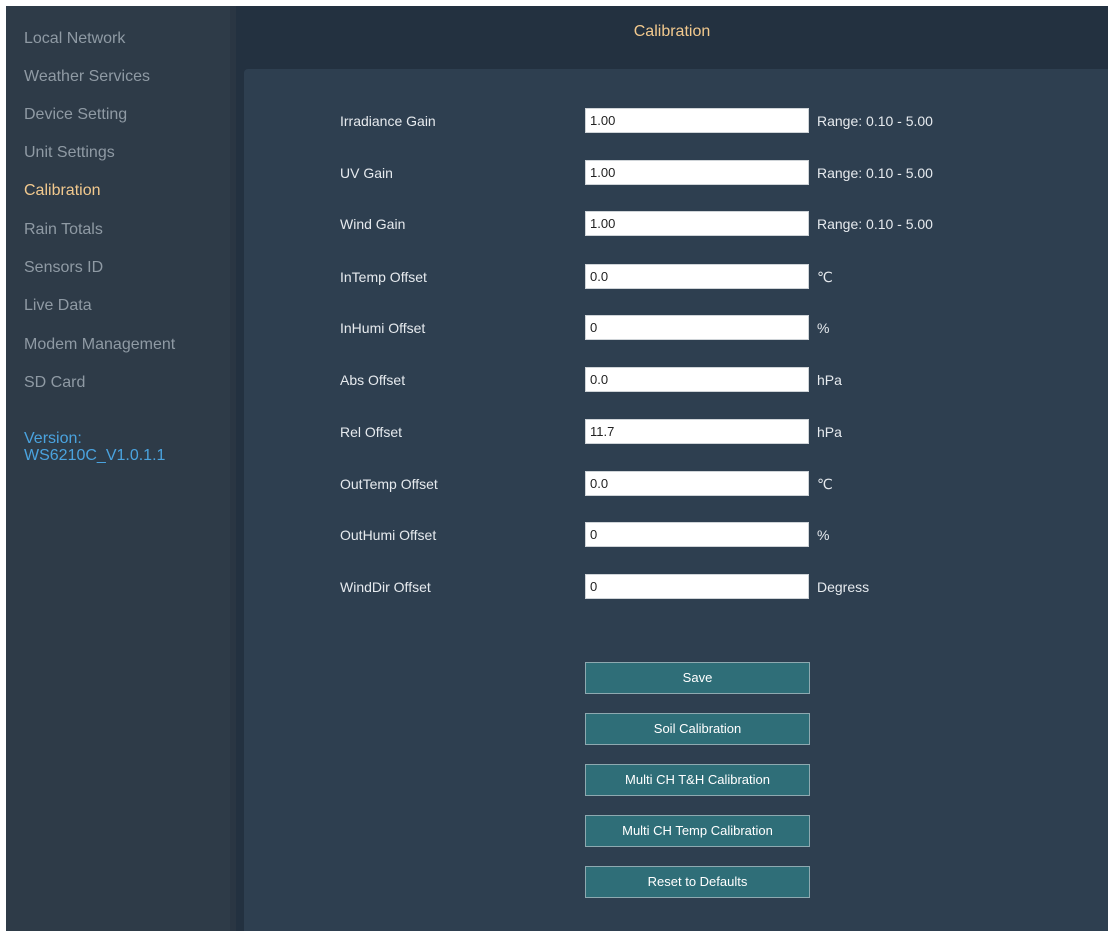  I want to click on irradiance-gain-range: Range: 0.10 - 5.00, so click(875, 121).